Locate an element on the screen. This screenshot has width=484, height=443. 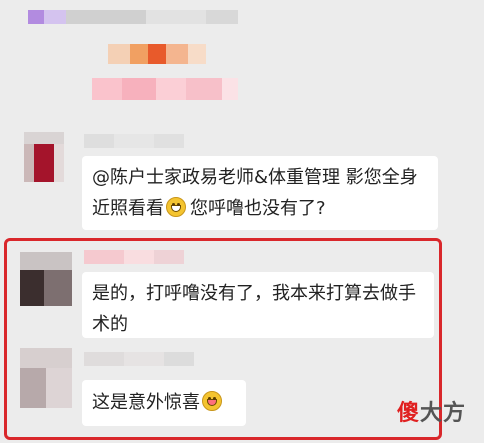
watermark-part1: 傻 is located at coordinates (408, 413).